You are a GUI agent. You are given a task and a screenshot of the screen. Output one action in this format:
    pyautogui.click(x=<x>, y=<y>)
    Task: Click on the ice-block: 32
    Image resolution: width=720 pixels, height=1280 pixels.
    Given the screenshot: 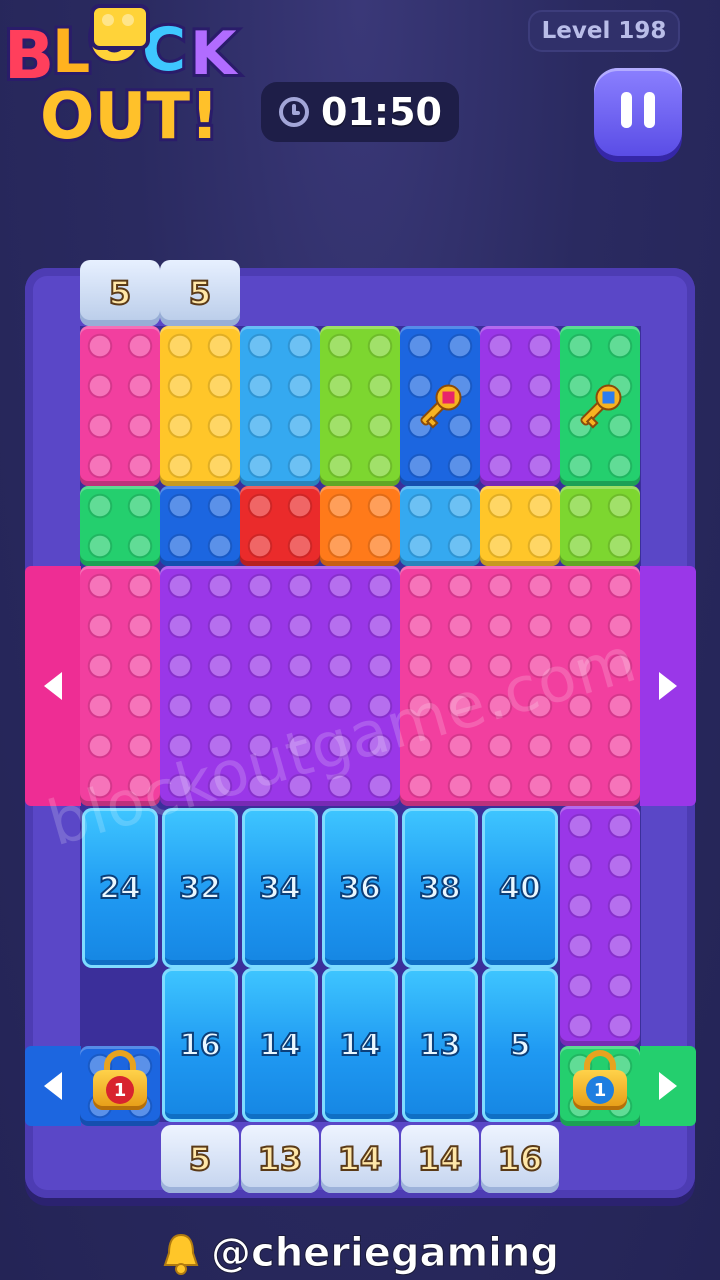 What is the action you would take?
    pyautogui.click(x=200, y=888)
    